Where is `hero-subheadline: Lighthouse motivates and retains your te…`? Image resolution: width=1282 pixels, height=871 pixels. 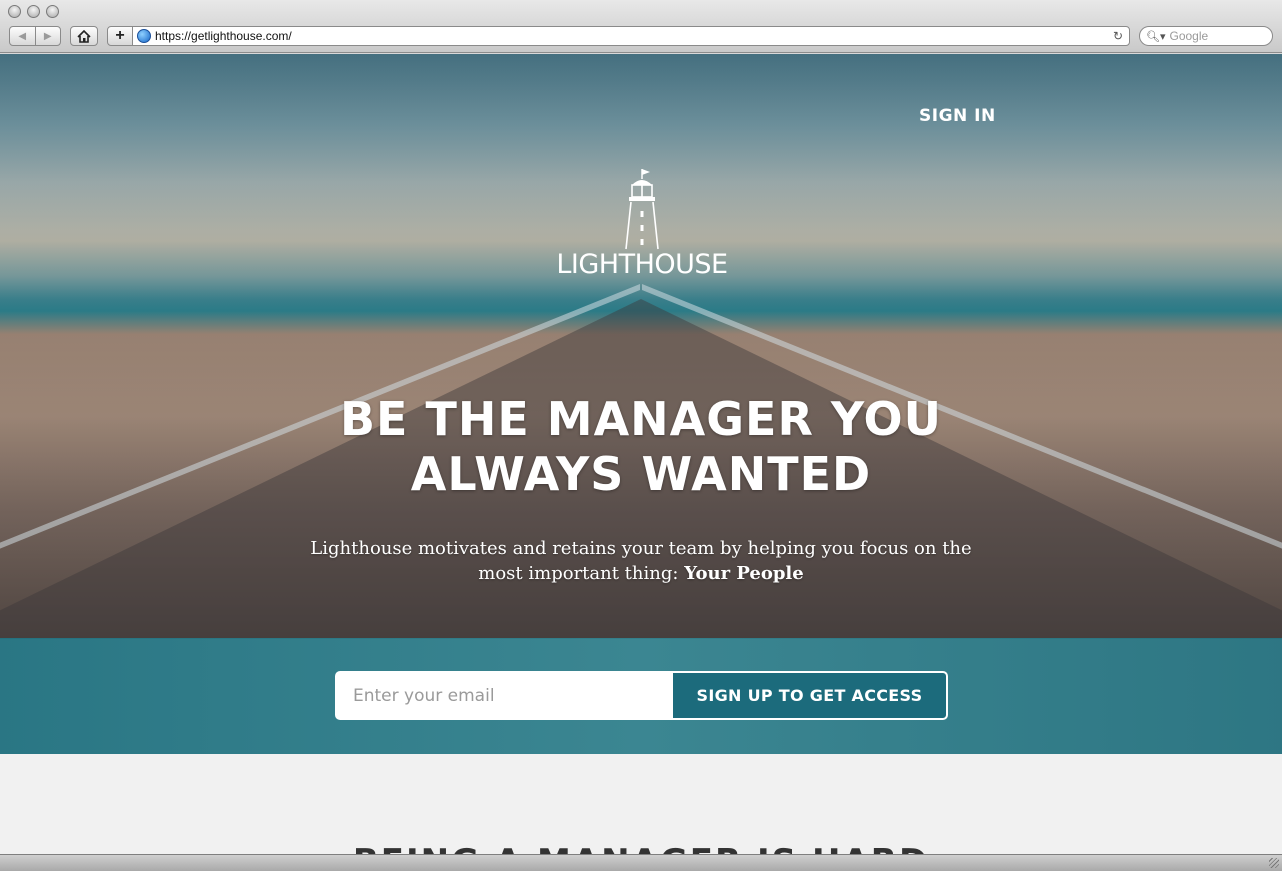 hero-subheadline: Lighthouse motivates and retains your te… is located at coordinates (641, 561).